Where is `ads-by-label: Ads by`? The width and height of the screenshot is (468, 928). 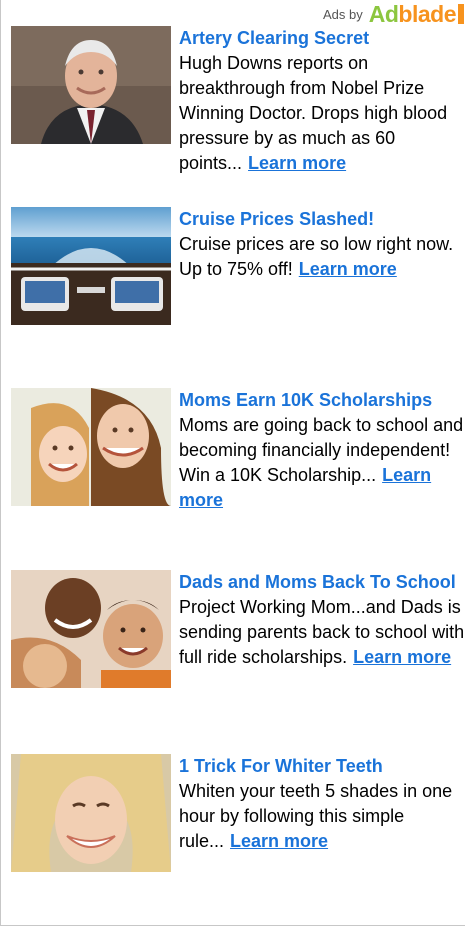 ads-by-label: Ads by is located at coordinates (342, 14).